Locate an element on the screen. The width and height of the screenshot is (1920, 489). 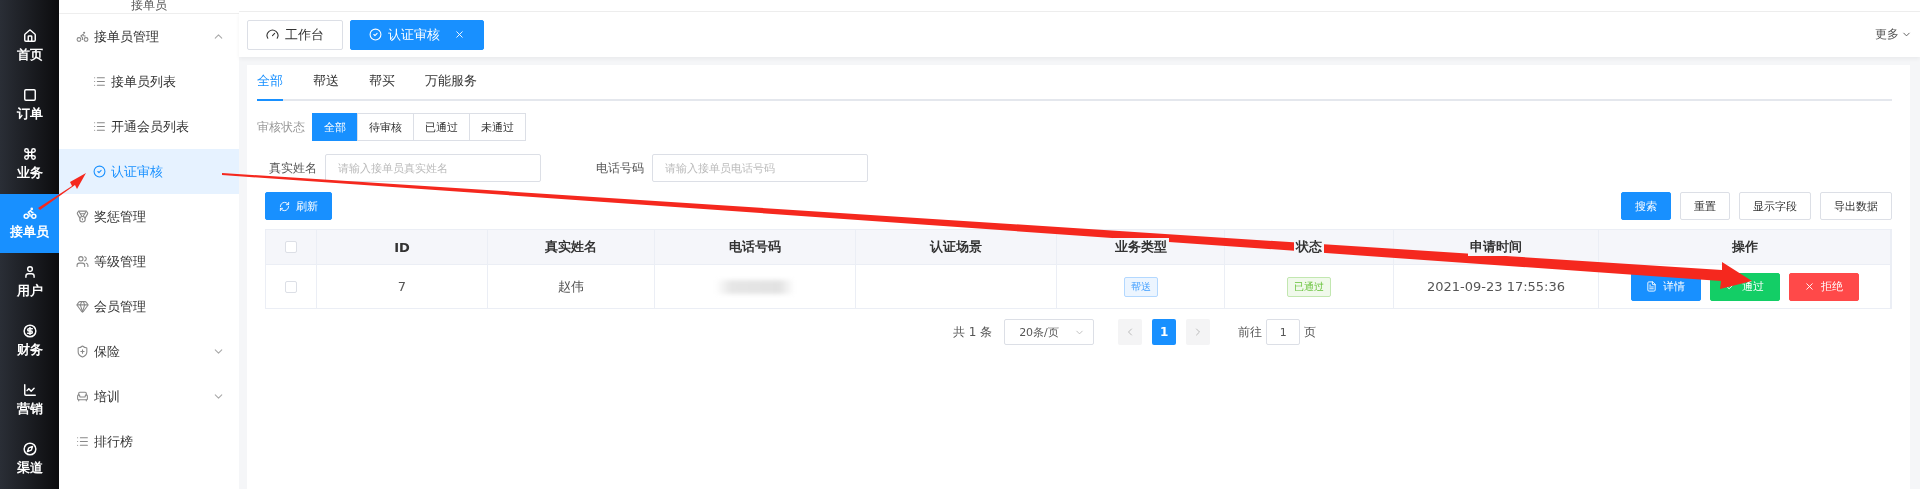
page-tab: 工作台 is located at coordinates (295, 34).